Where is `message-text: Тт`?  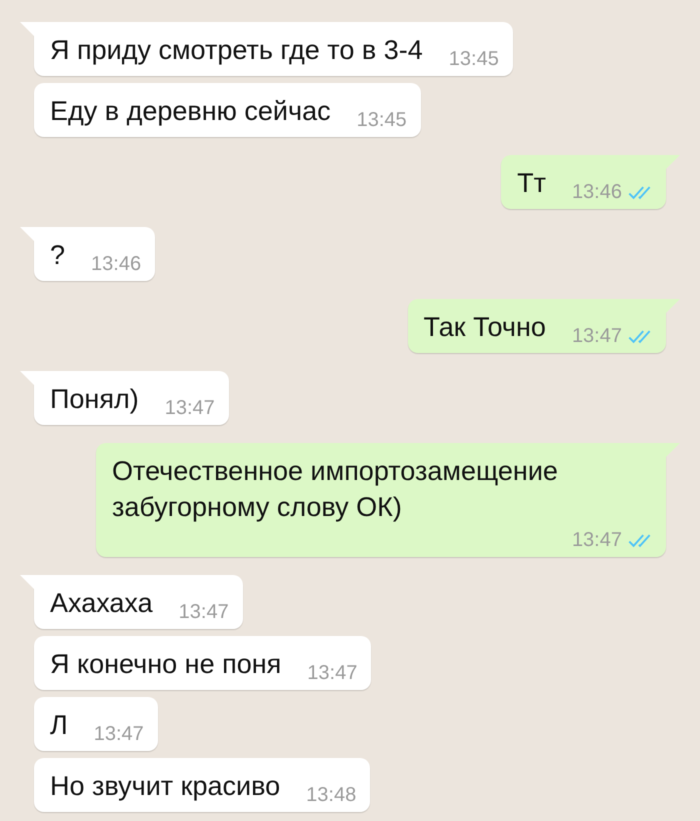
message-text: Тт is located at coordinates (531, 183).